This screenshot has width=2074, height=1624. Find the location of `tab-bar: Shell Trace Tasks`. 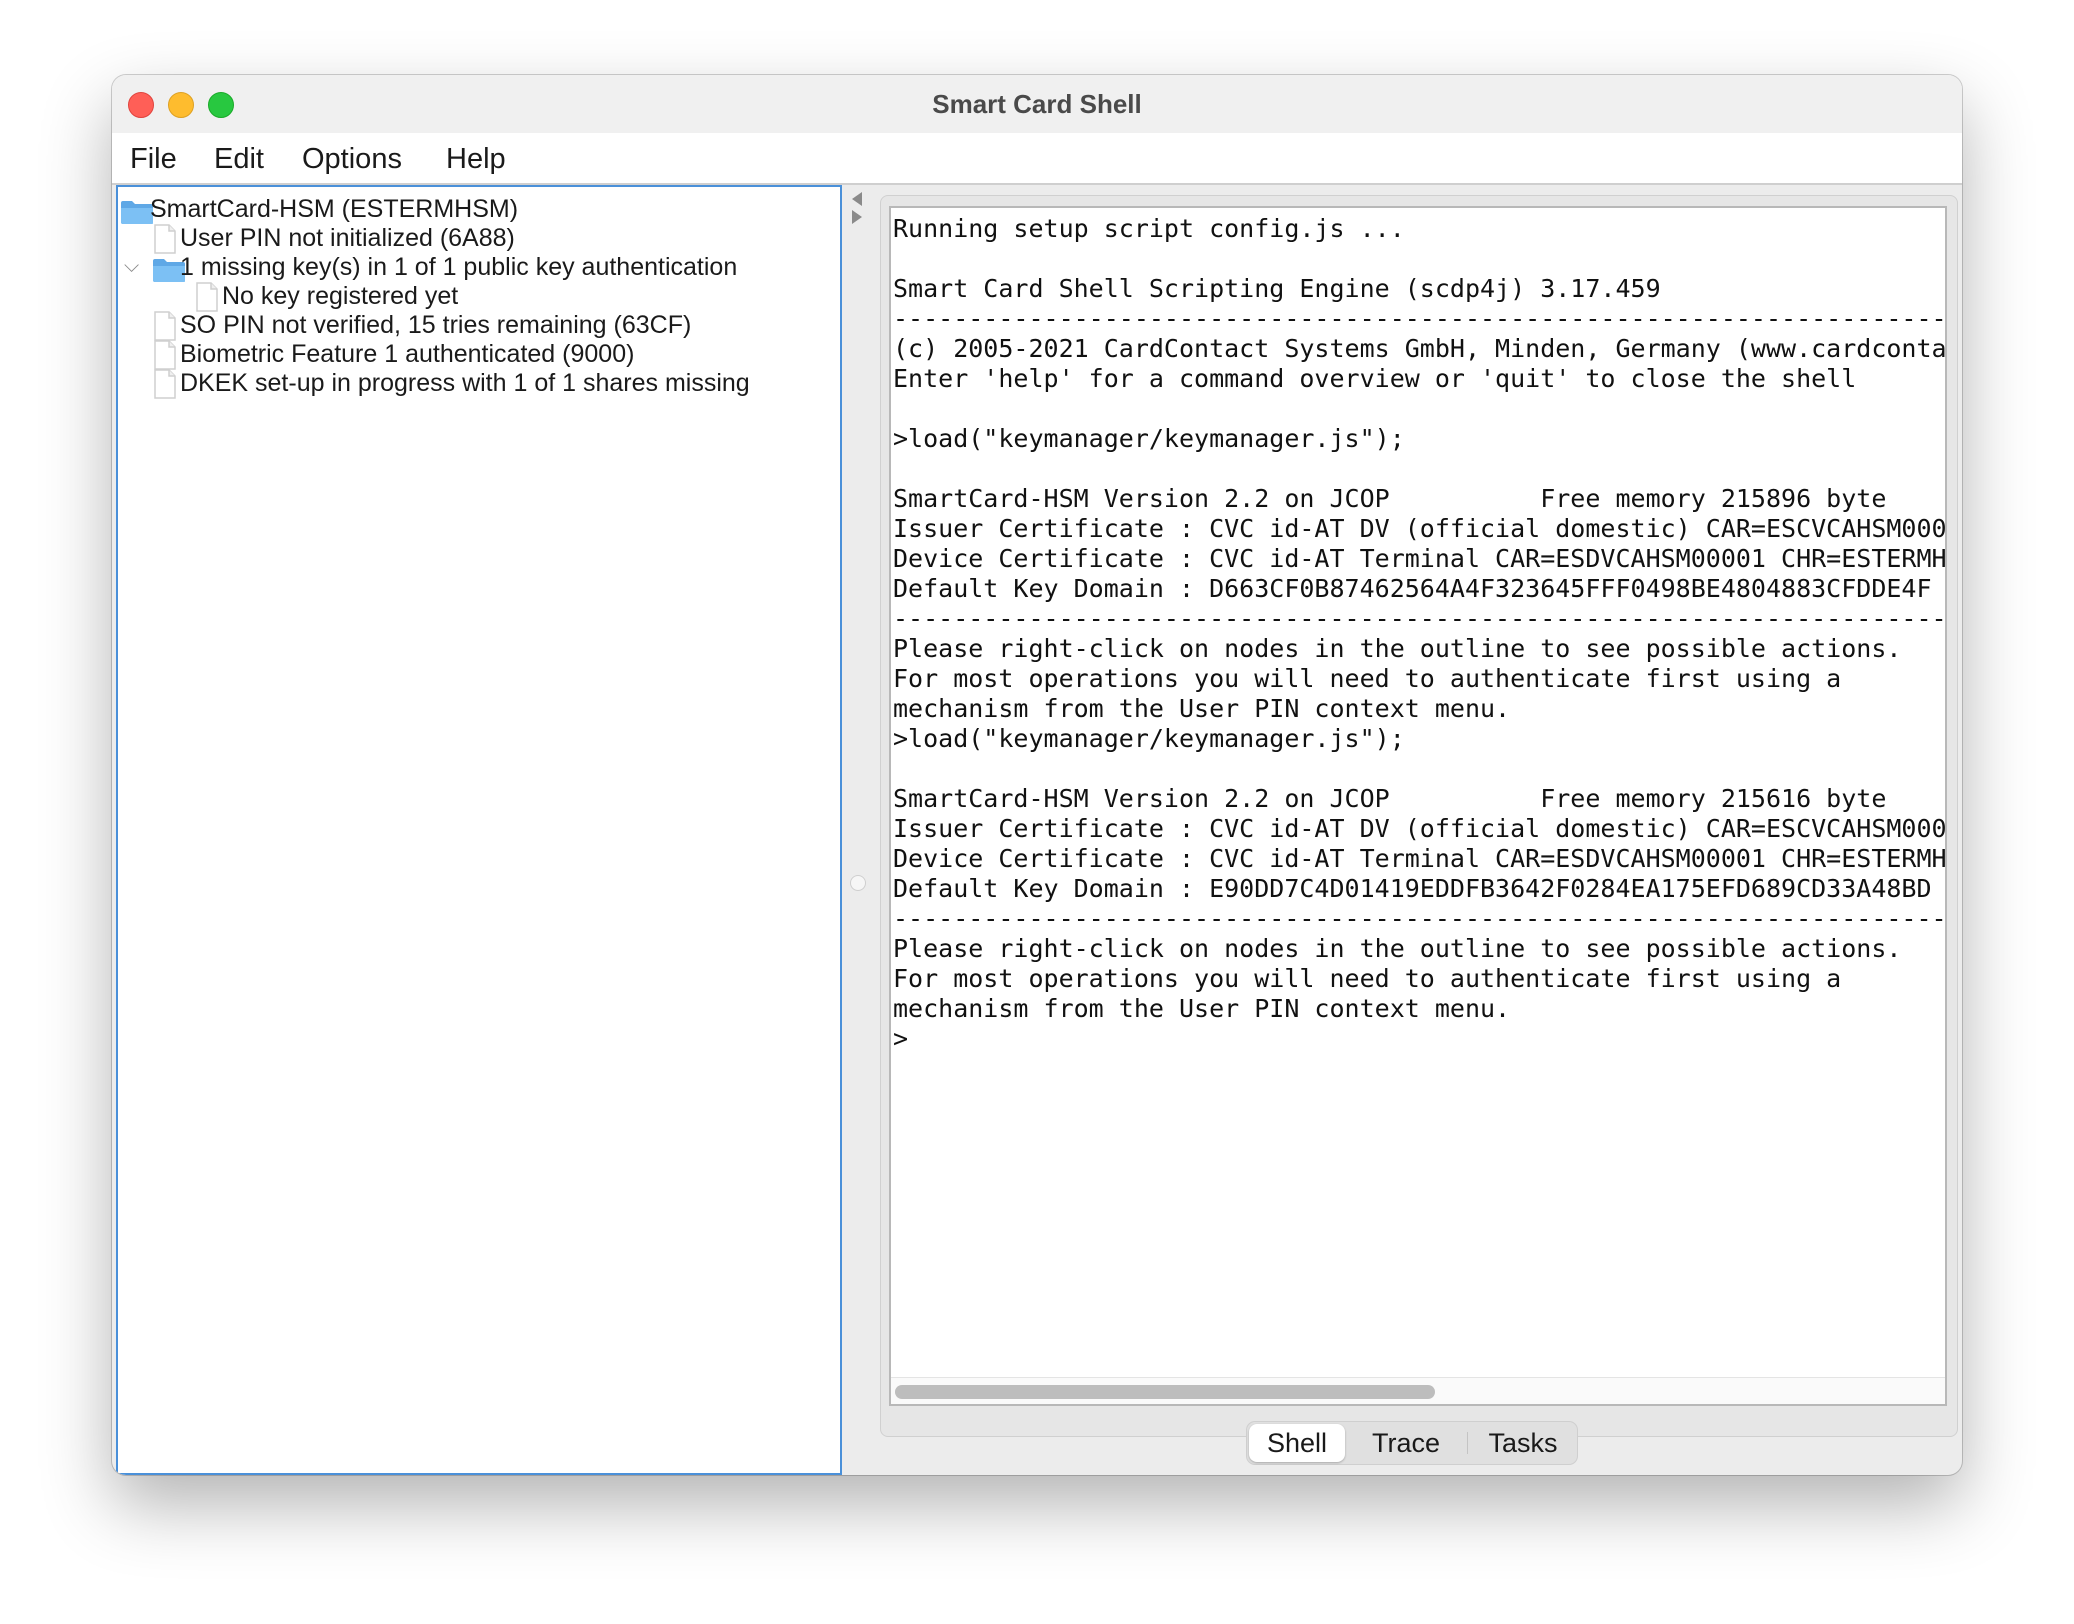

tab-bar: Shell Trace Tasks is located at coordinates (1412, 1443).